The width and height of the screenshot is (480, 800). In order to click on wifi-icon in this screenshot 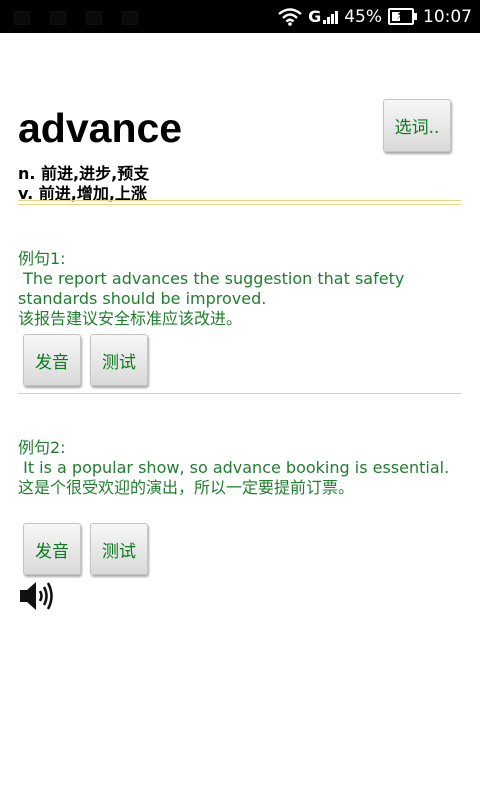, I will do `click(290, 16)`.